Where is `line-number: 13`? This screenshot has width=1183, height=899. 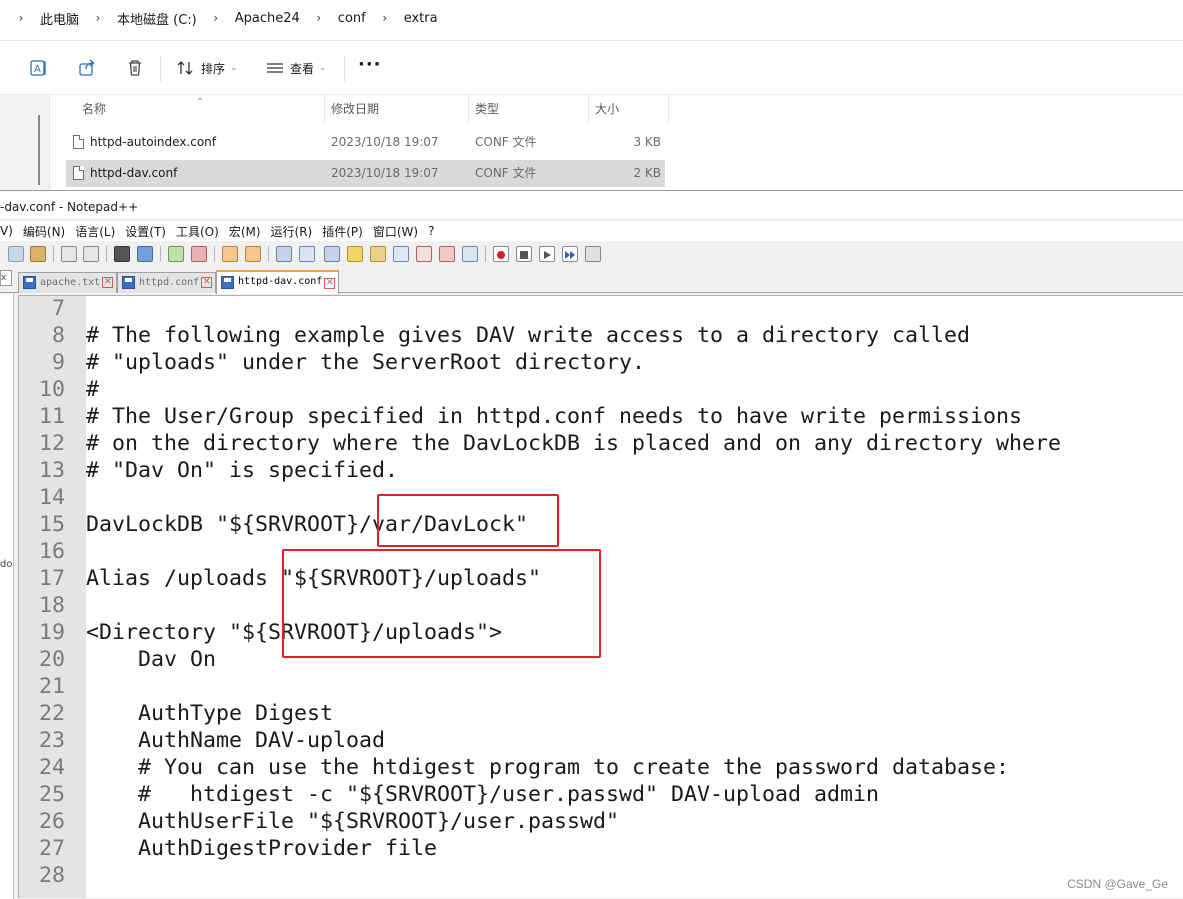
line-number: 13 is located at coordinates (51, 470).